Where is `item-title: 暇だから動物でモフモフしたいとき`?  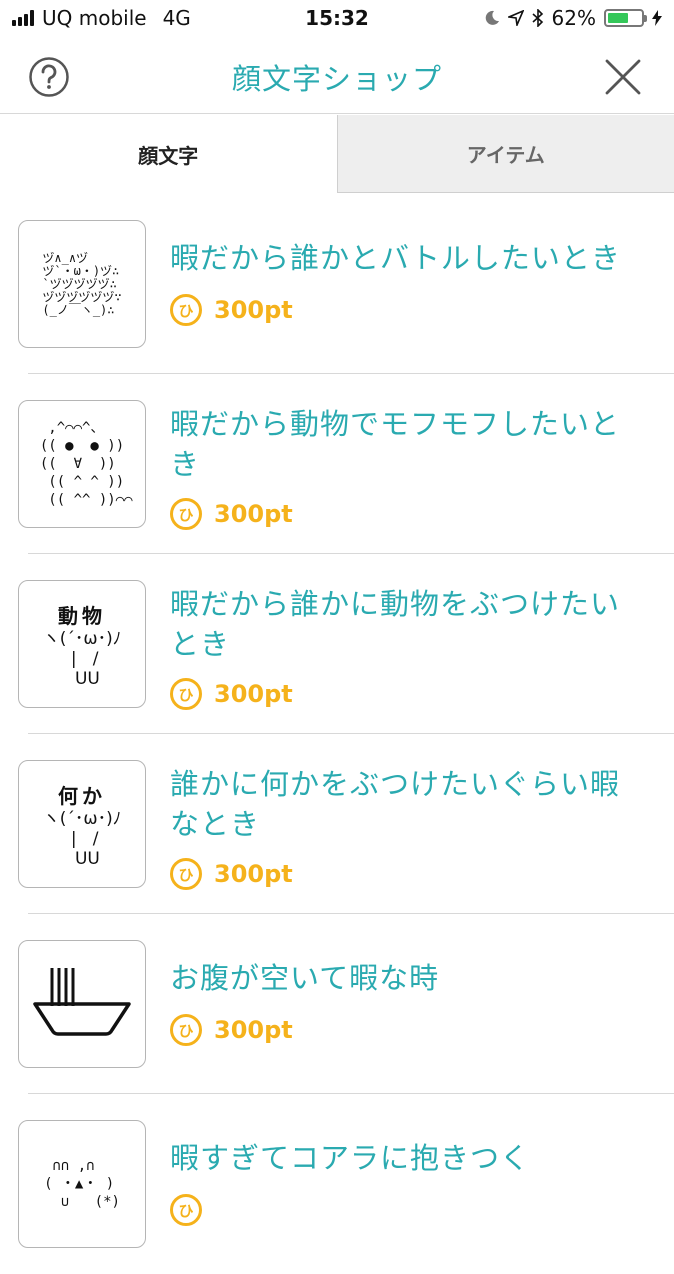
item-title: 暇だから動物でモフモフしたいとき is located at coordinates (405, 444).